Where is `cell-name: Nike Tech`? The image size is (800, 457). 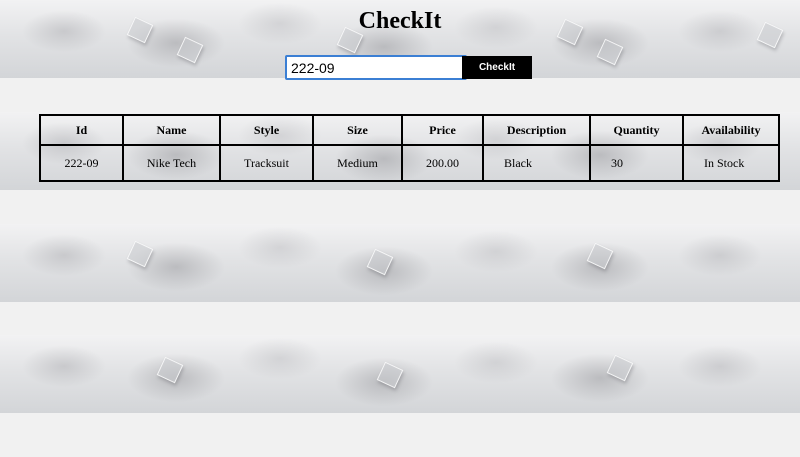
cell-name: Nike Tech is located at coordinates (171, 163).